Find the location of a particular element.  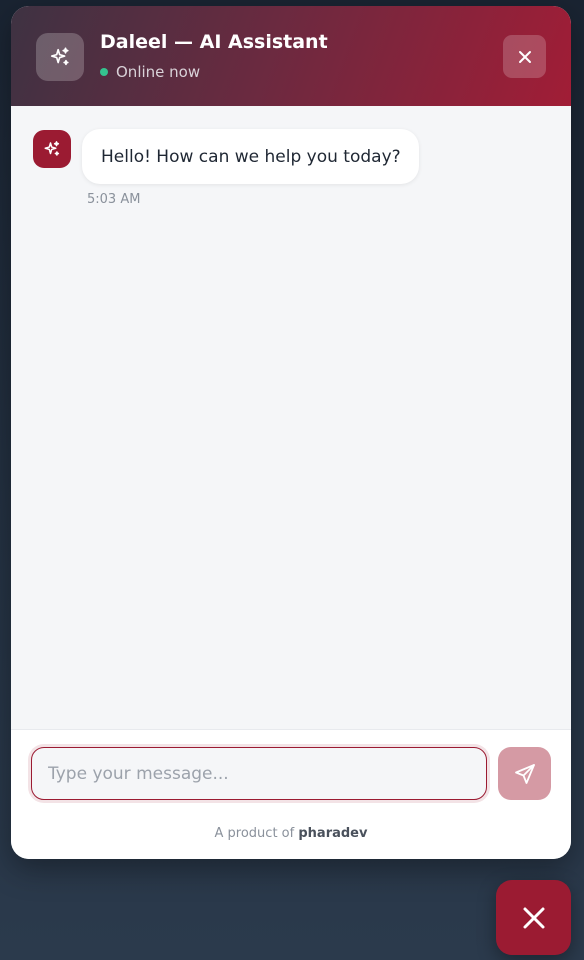

bot-avatar is located at coordinates (52, 149).